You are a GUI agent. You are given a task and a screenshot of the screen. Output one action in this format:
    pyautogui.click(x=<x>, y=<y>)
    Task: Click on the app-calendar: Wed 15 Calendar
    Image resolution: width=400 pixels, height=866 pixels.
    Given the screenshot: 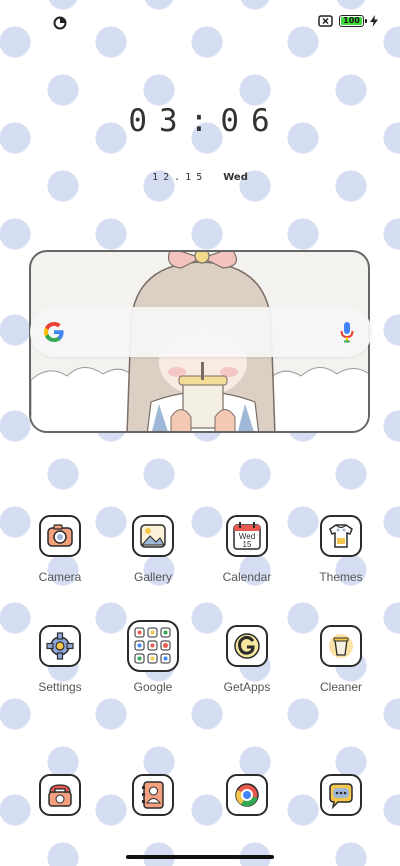 What is the action you would take?
    pyautogui.click(x=247, y=549)
    